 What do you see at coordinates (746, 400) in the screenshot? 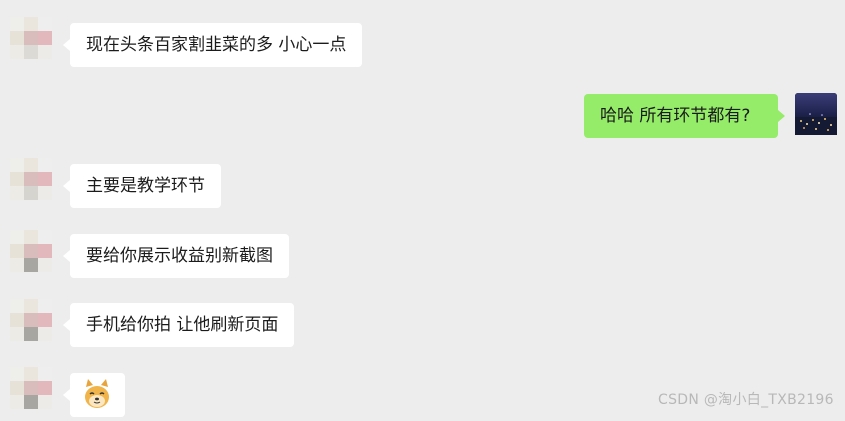
I see `watermark: CSDN @淘小白_TXB2196` at bounding box center [746, 400].